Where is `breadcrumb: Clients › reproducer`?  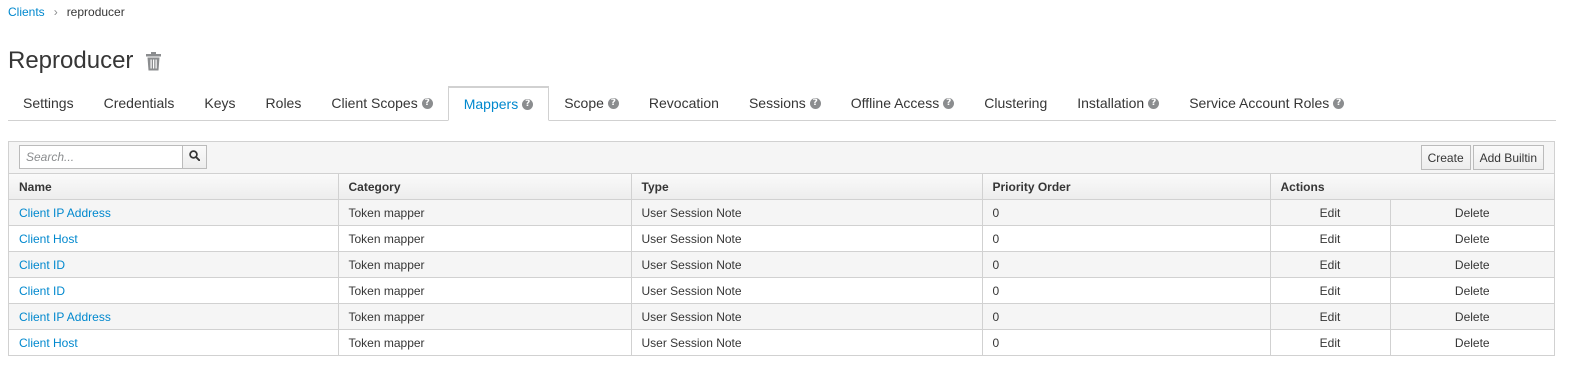
breadcrumb: Clients › reproducer is located at coordinates (66, 12).